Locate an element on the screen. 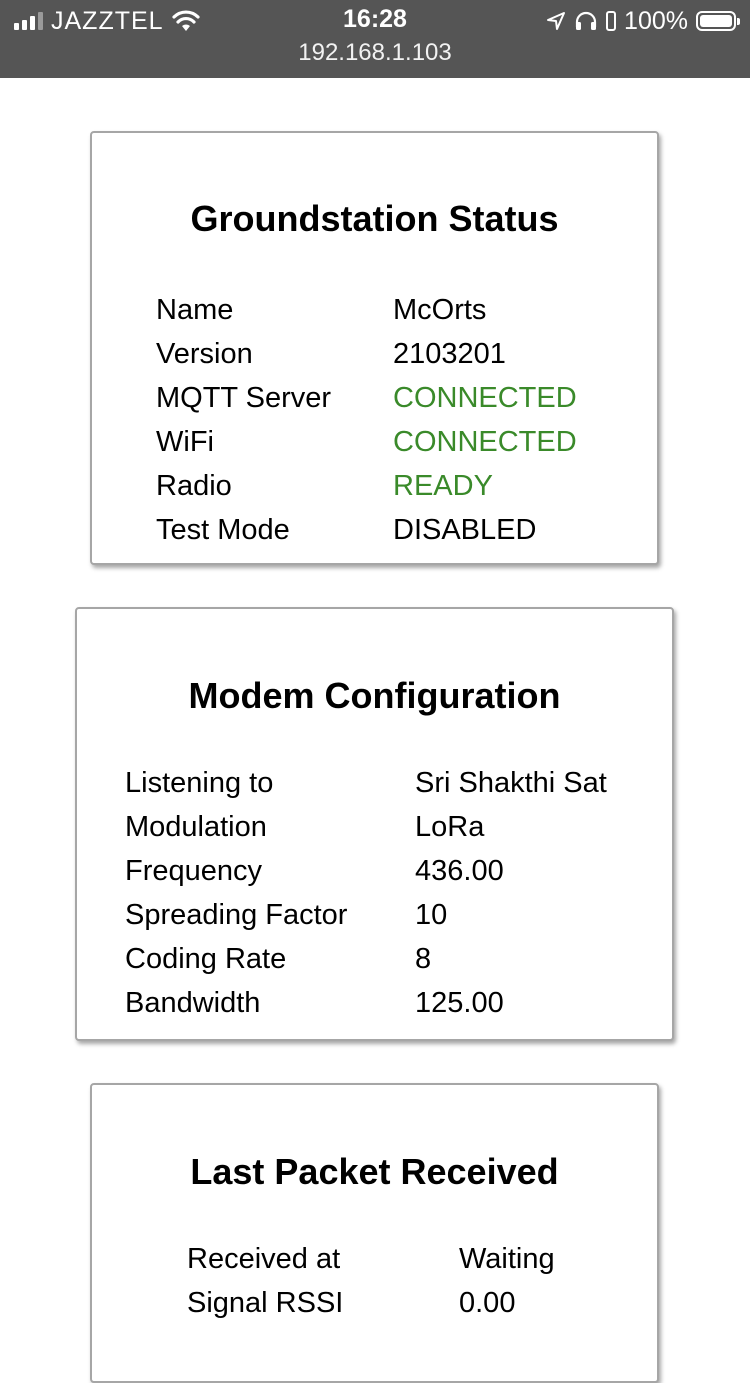  card-title: Last Packet Received is located at coordinates (374, 1171).